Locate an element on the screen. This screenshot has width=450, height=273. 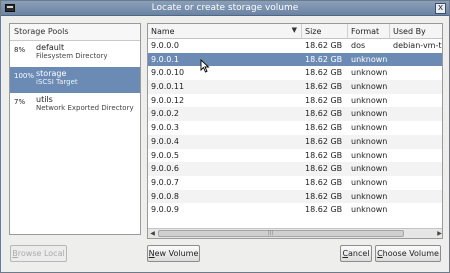
table-row: 9.0.0.11 18.62 GB unknown is located at coordinates (295, 87).